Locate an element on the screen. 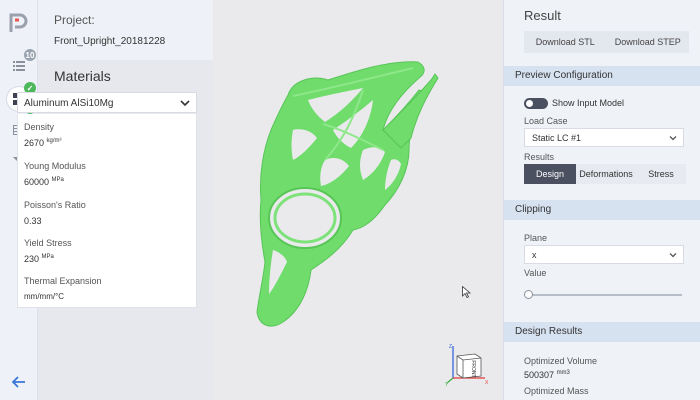 The width and height of the screenshot is (700, 400). load-case-value: Static LC #1 is located at coordinates (557, 138).